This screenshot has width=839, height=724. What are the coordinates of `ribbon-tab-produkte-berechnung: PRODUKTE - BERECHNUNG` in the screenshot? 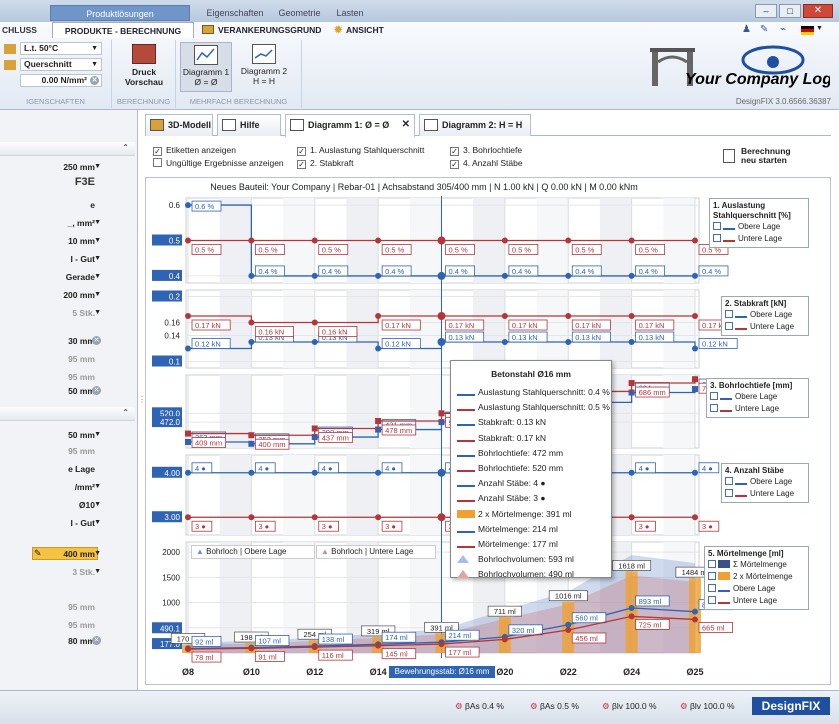 It's located at (123, 30).